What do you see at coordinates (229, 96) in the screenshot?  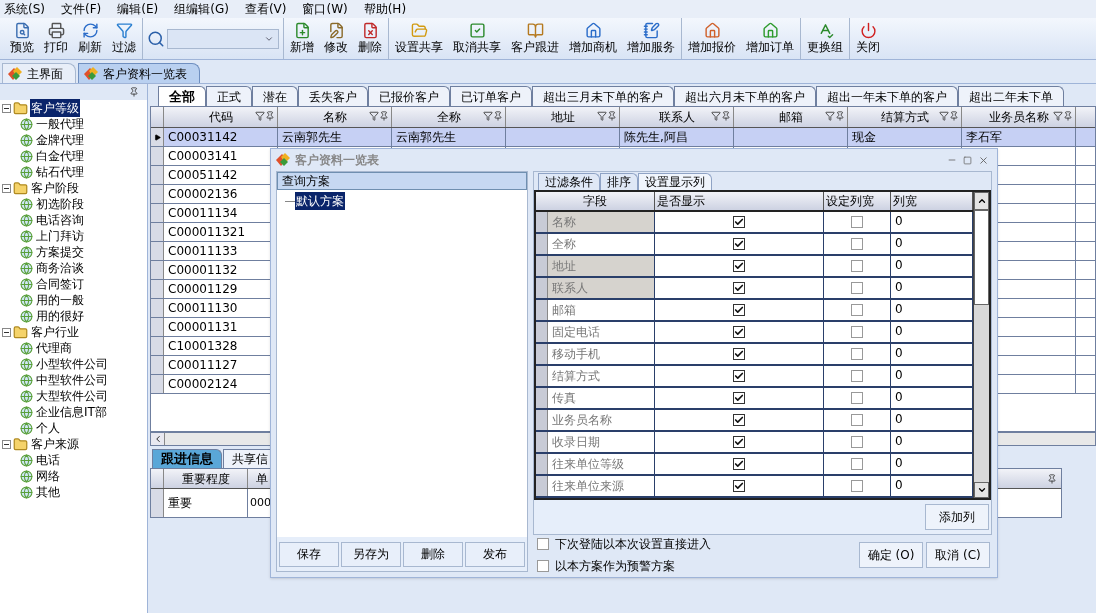 I see `customer-tab: 正式` at bounding box center [229, 96].